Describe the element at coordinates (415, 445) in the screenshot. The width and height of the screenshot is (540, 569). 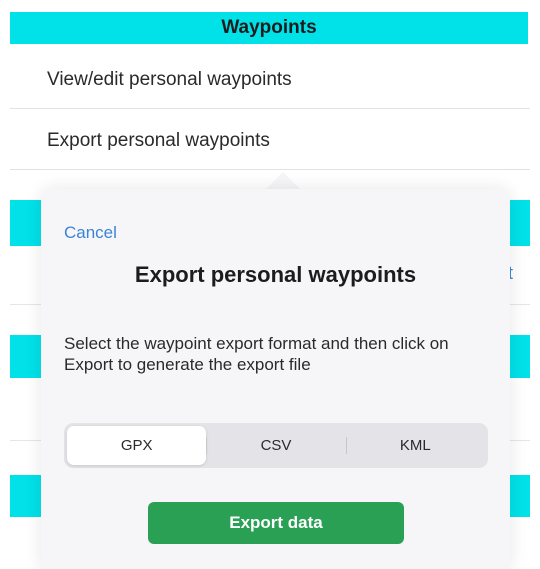
I see `format-option-kml: KML` at that location.